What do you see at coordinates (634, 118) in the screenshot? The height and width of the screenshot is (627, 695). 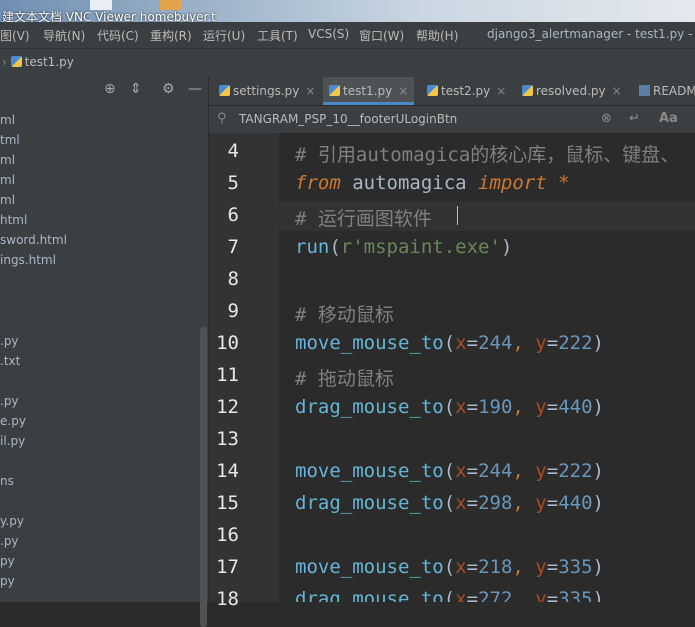 I see `new-line-icon: ↵` at bounding box center [634, 118].